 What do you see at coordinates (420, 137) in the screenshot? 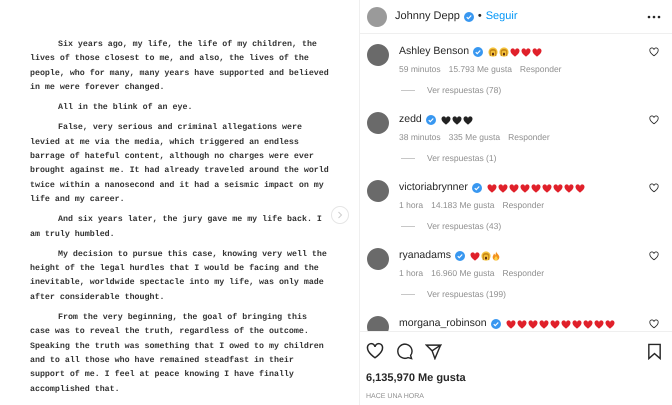
I see `comment-time: 38 minutos` at bounding box center [420, 137].